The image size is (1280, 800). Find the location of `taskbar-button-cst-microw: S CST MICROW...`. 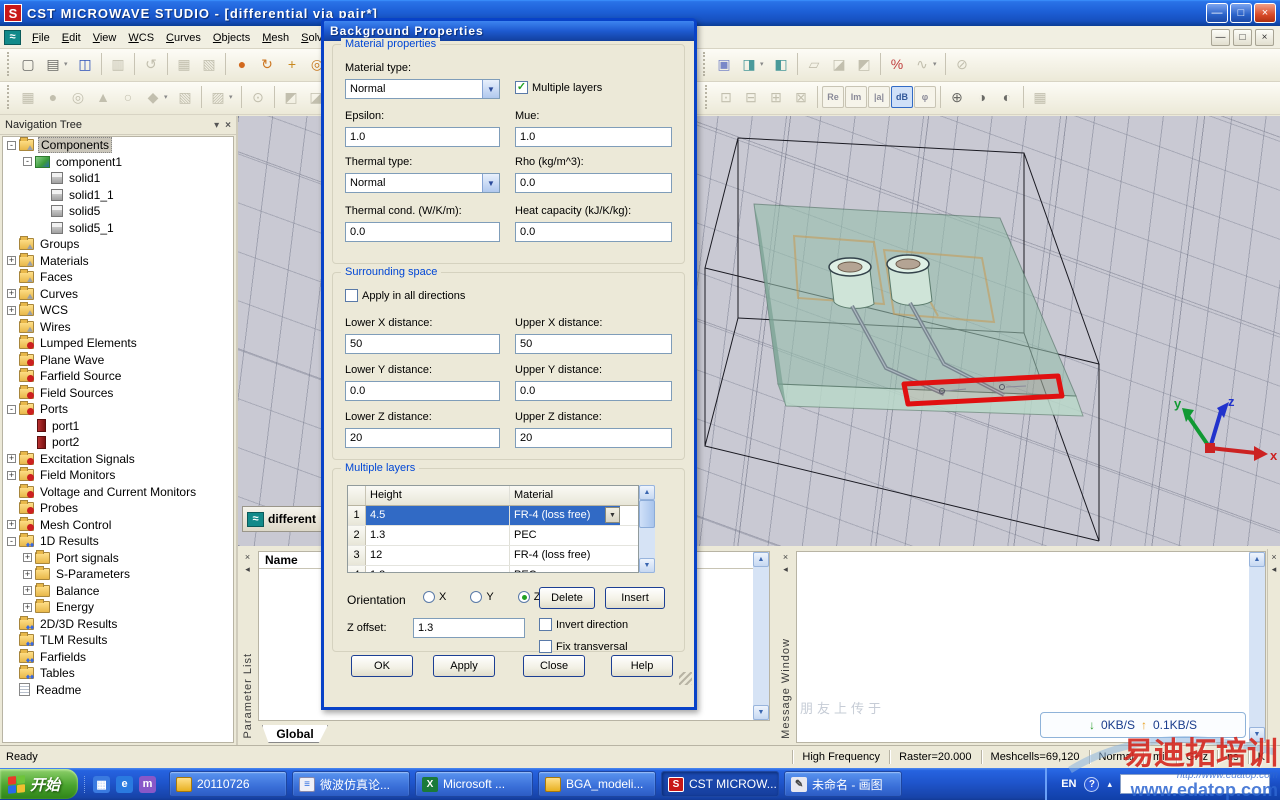

taskbar-button-cst-microw: S CST MICROW... is located at coordinates (720, 784).